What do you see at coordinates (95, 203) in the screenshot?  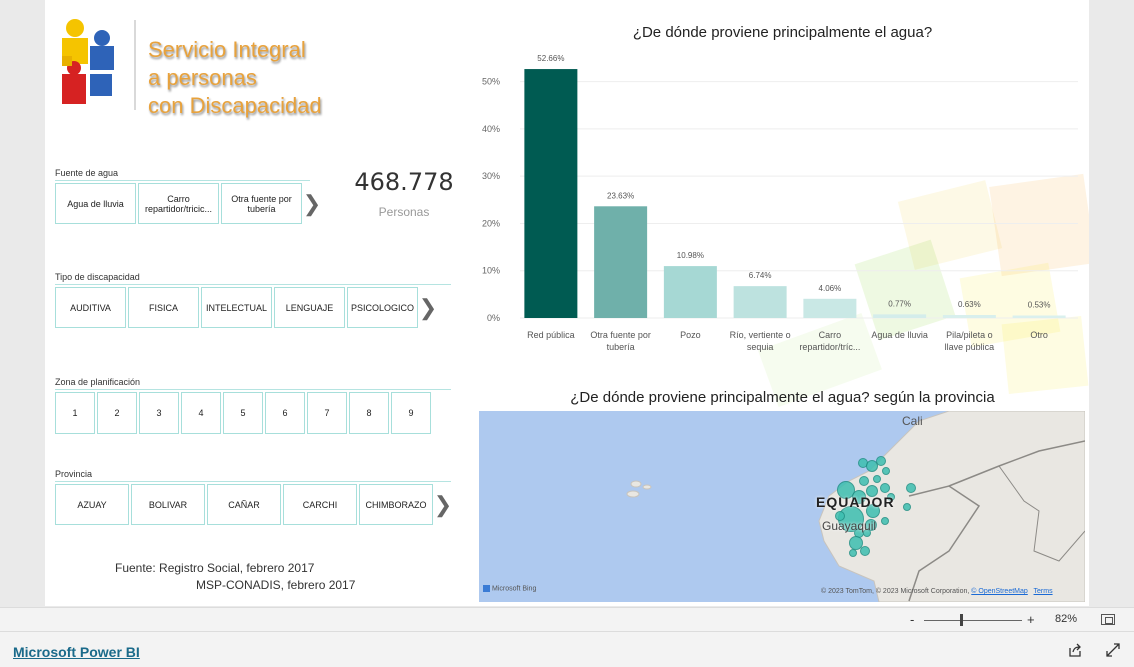 I see `slicer-chip-agua-de-lluvia: Agua de lluvia` at bounding box center [95, 203].